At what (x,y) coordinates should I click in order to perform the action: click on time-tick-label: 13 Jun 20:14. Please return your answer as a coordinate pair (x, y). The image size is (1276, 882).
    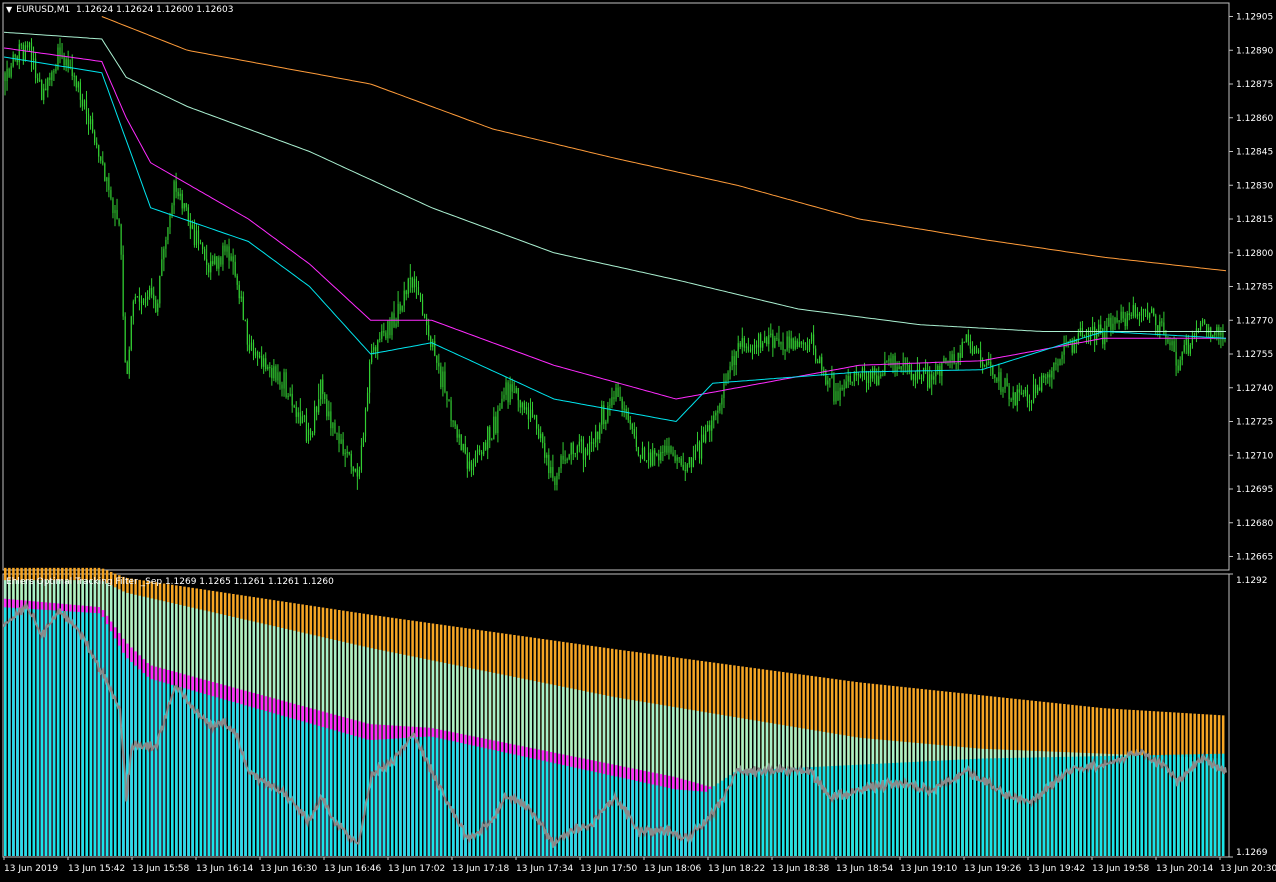
    Looking at the image, I should click on (1184, 869).